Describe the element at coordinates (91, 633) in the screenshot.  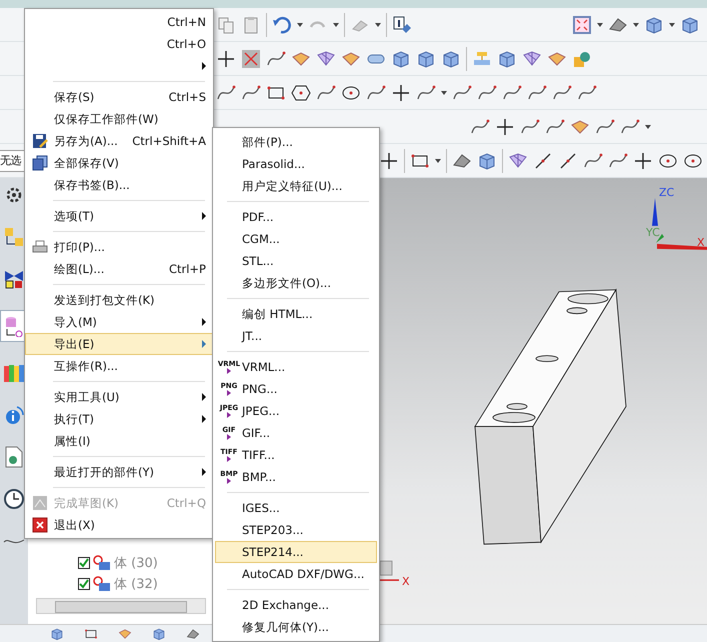
I see `rect-icon` at that location.